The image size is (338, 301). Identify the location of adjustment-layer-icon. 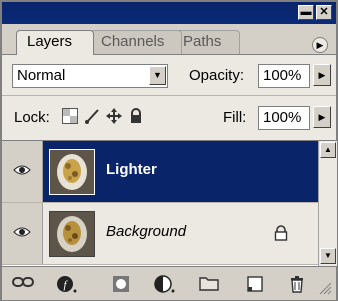
(165, 284).